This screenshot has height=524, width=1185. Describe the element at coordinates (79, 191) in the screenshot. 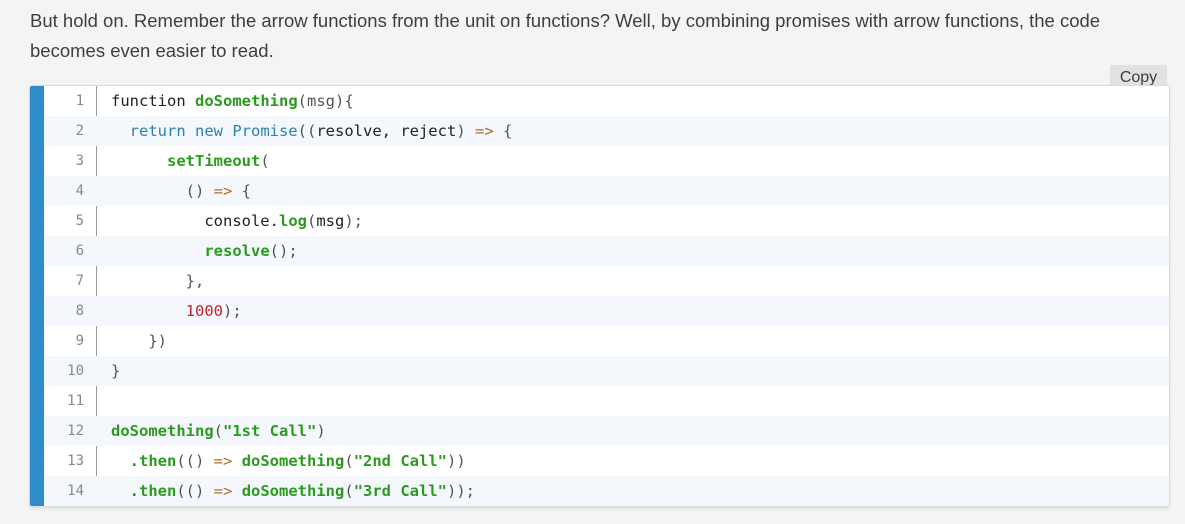

I see `line-number: 4` at that location.